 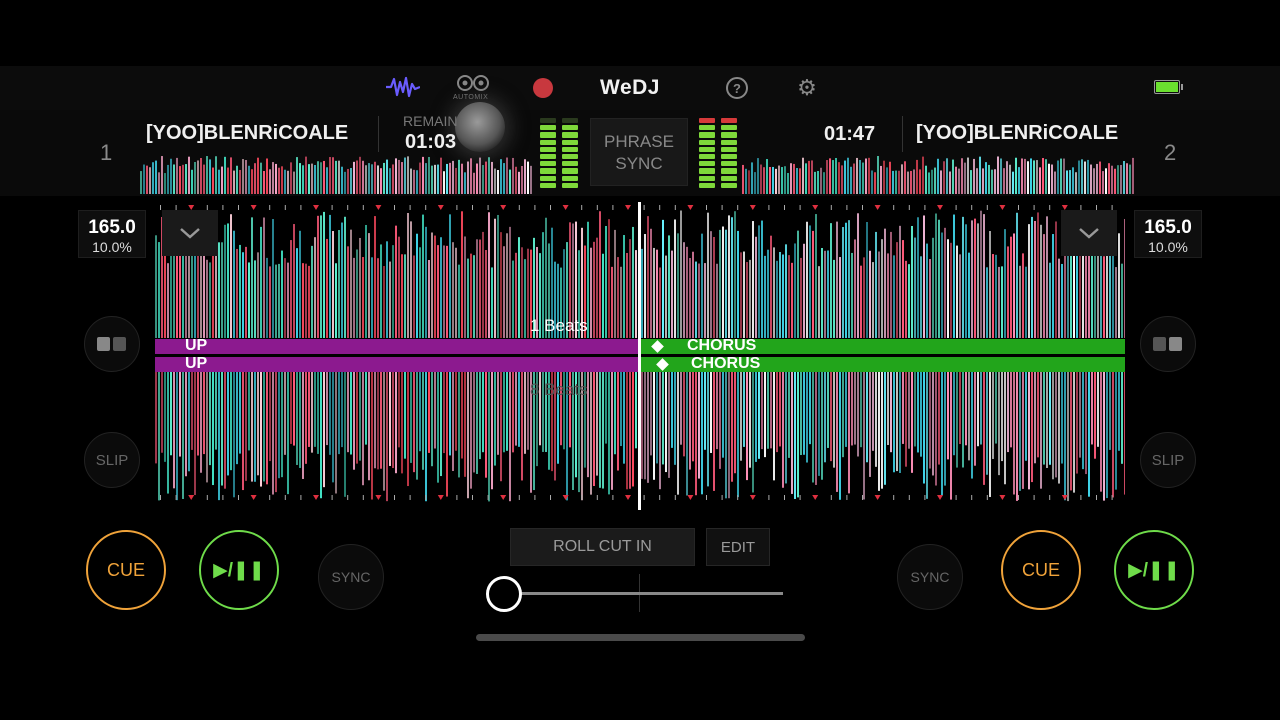 What do you see at coordinates (1168, 234) in the screenshot?
I see `deck-2-bpm-display: 165.0 10.0%` at bounding box center [1168, 234].